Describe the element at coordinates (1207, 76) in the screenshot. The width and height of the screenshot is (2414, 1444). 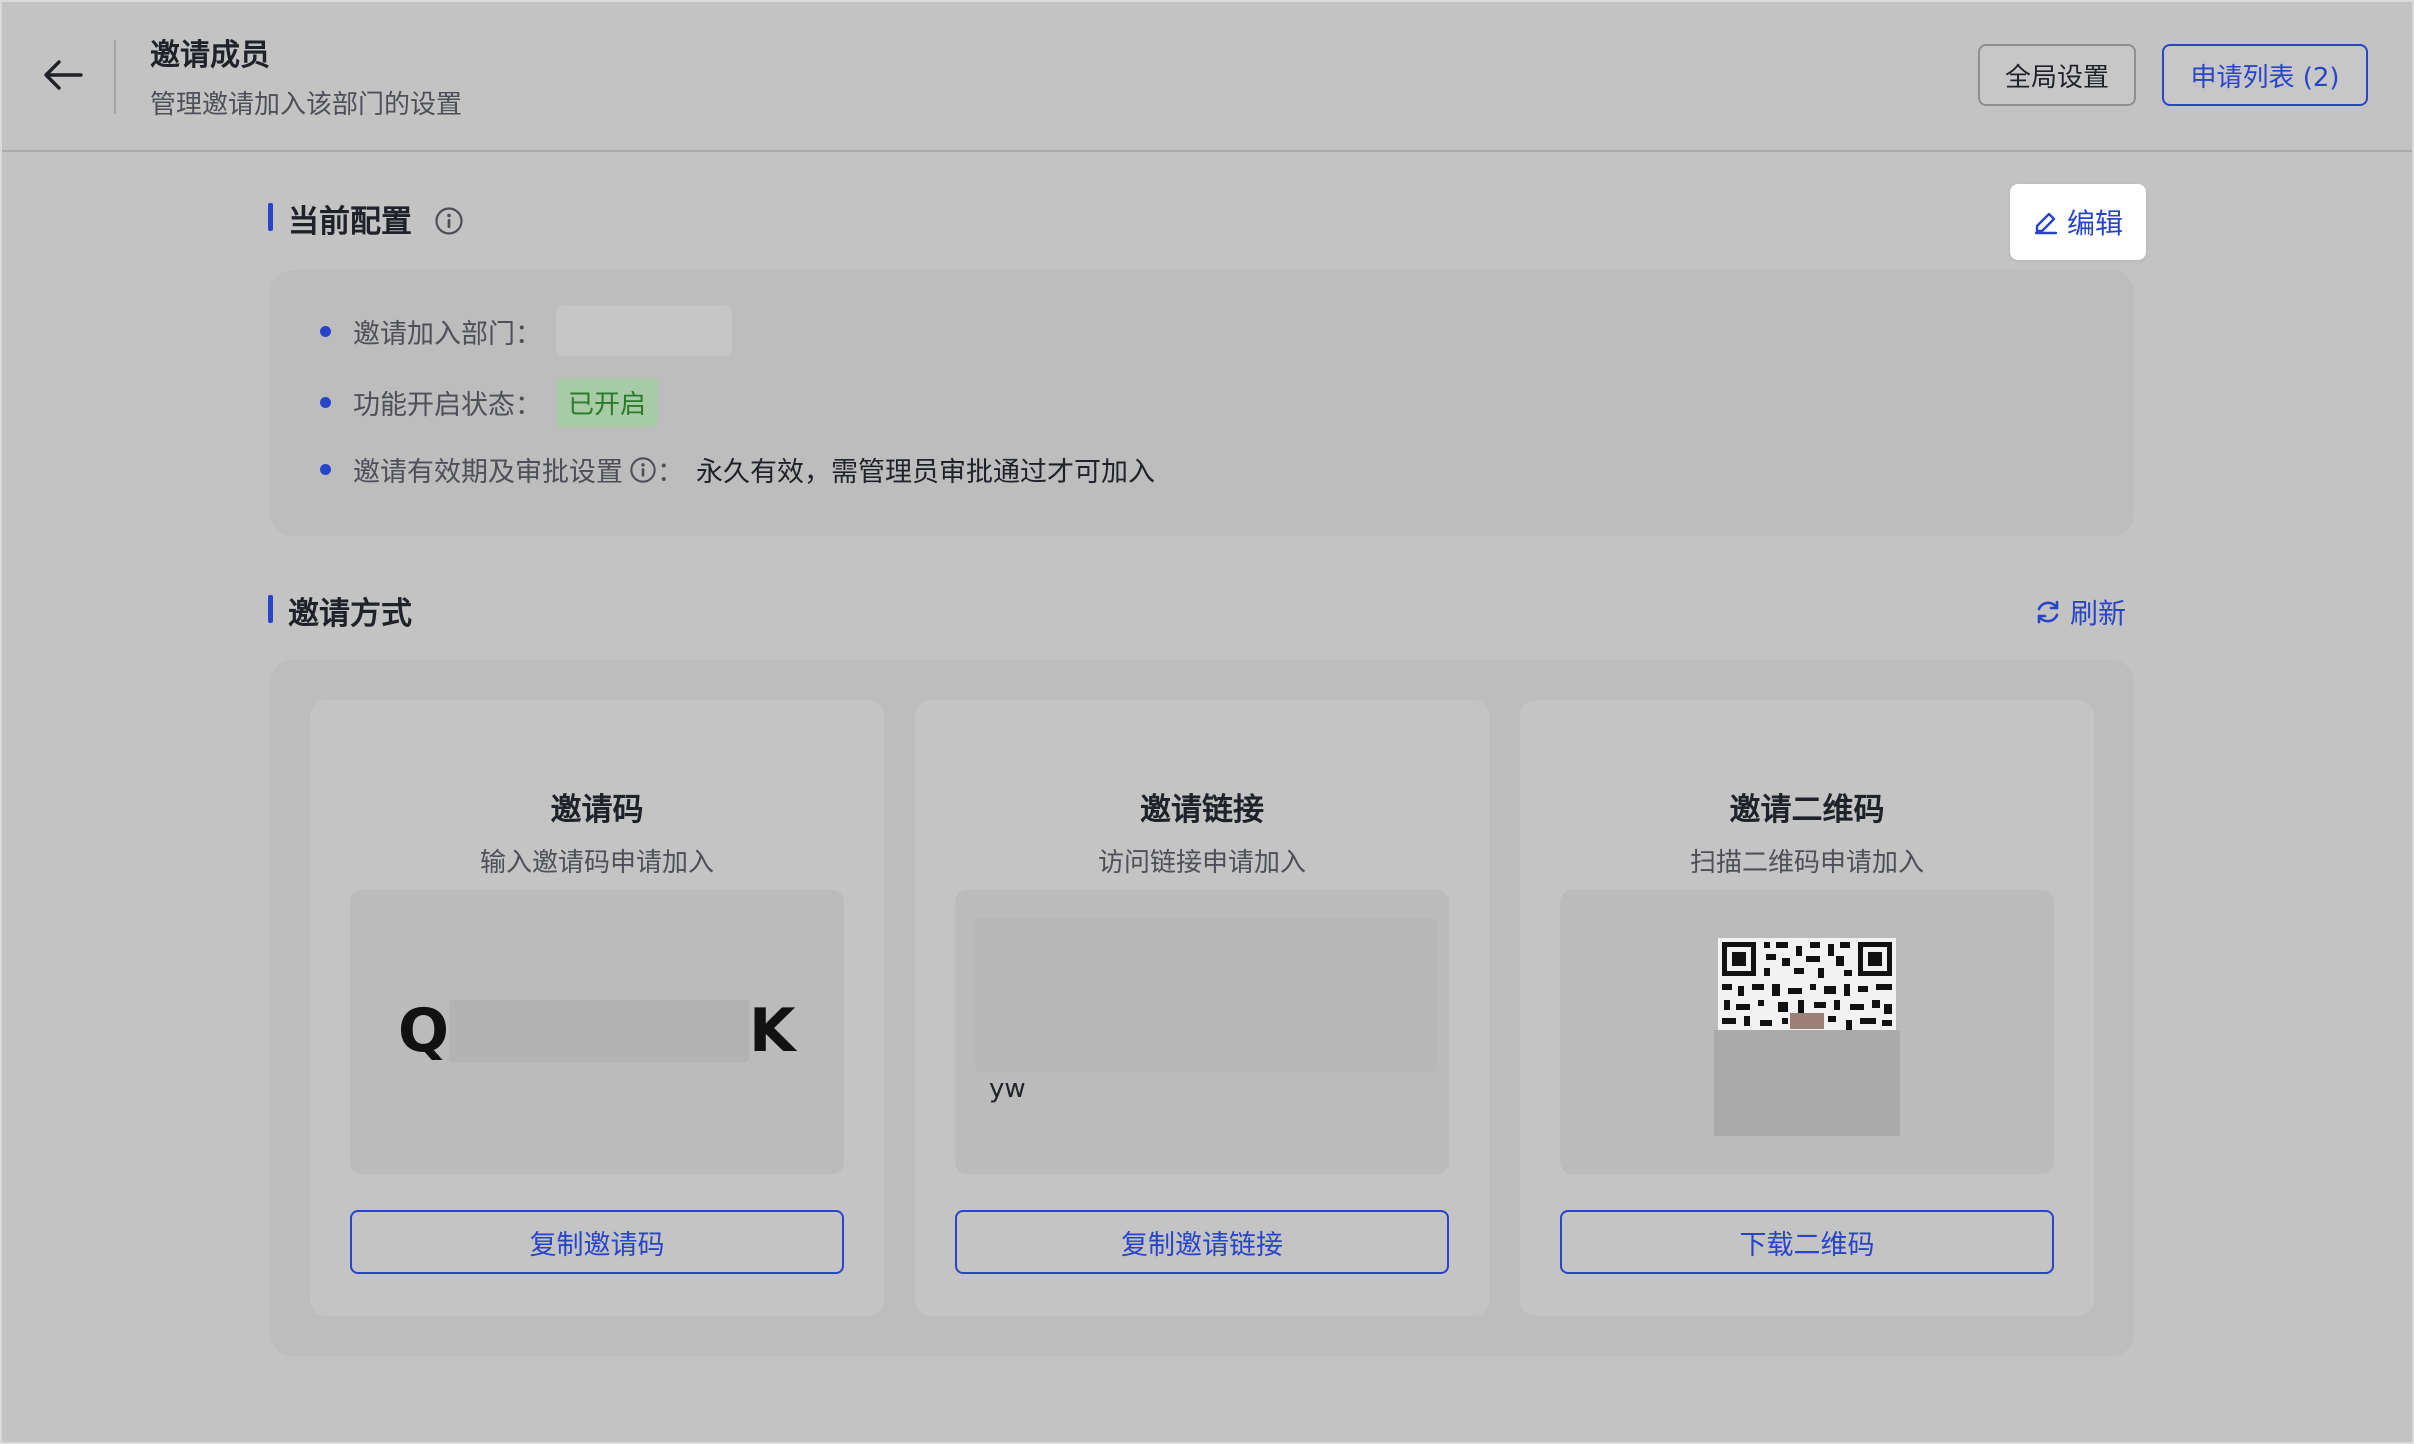
I see `page-header: 邀请成员 管理邀请加入该部门的设置 全局设置 申请列表 (2)` at that location.